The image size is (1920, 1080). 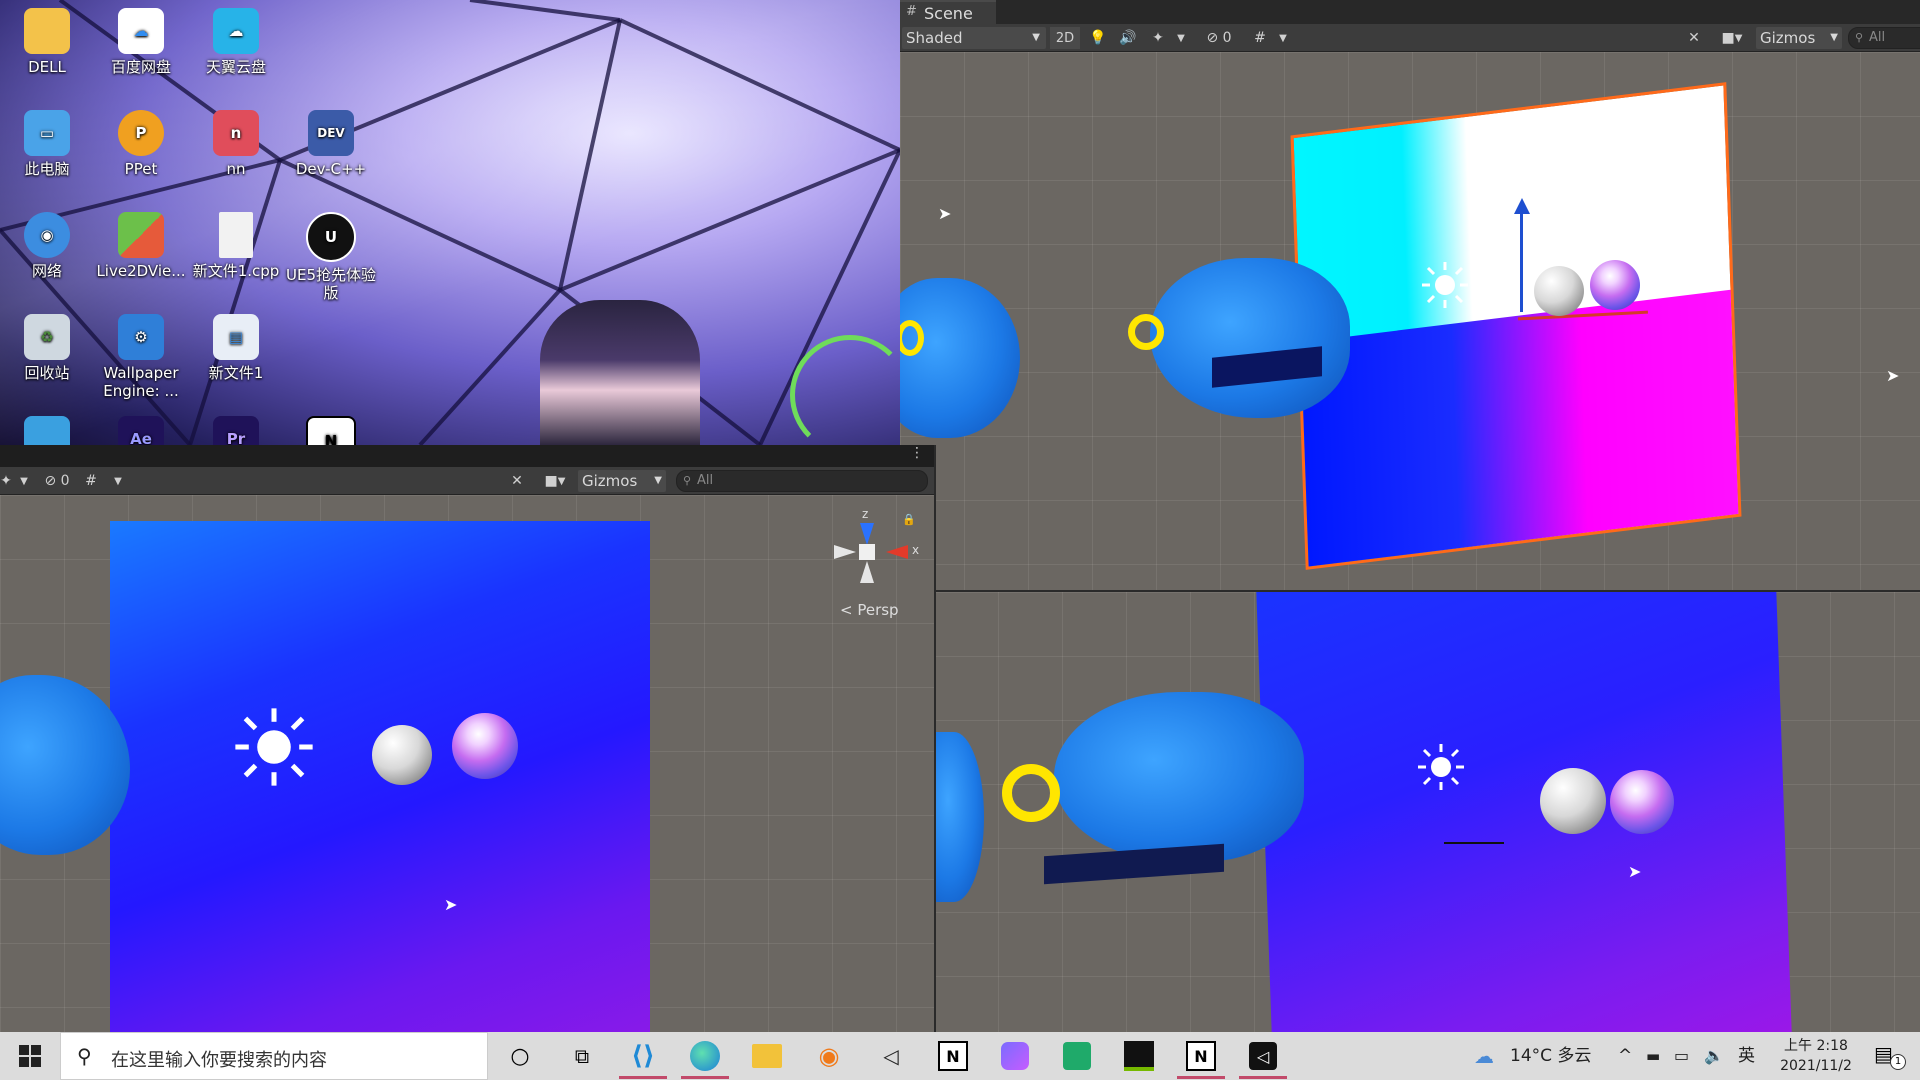 What do you see at coordinates (705, 1058) in the screenshot?
I see `taskbar-app-edge` at bounding box center [705, 1058].